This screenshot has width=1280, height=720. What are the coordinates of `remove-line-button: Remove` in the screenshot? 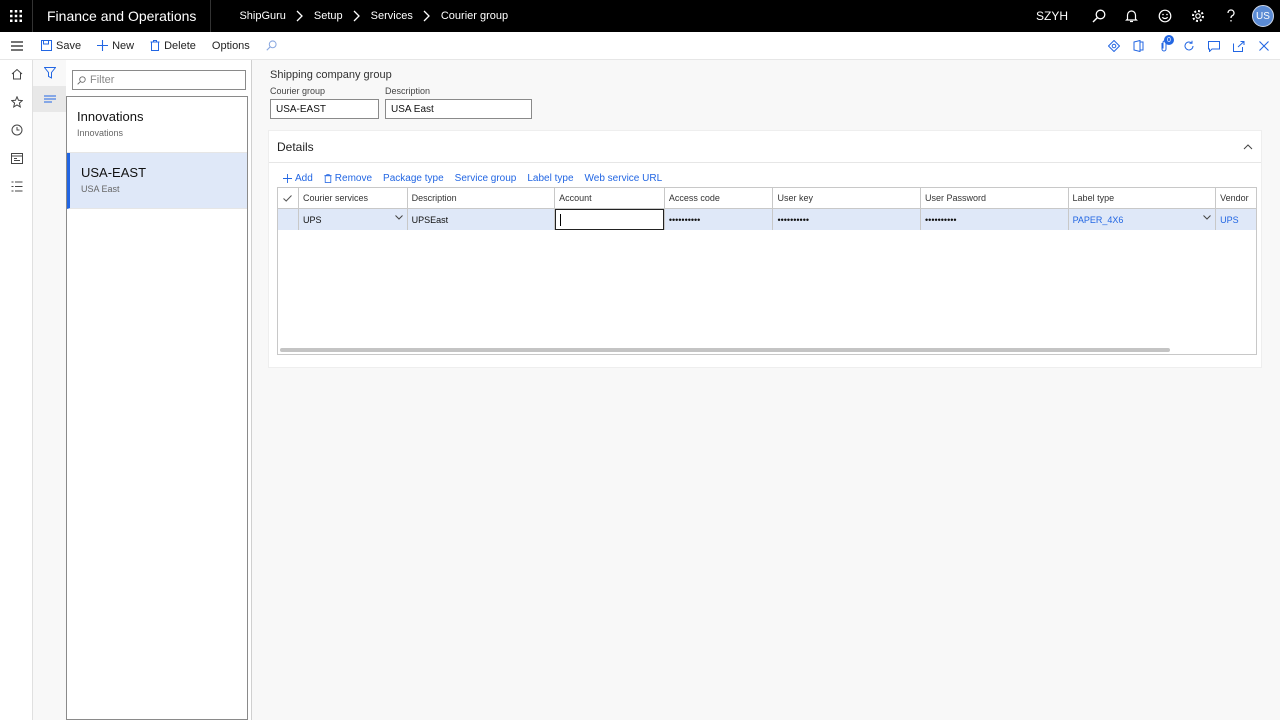 It's located at (349, 178).